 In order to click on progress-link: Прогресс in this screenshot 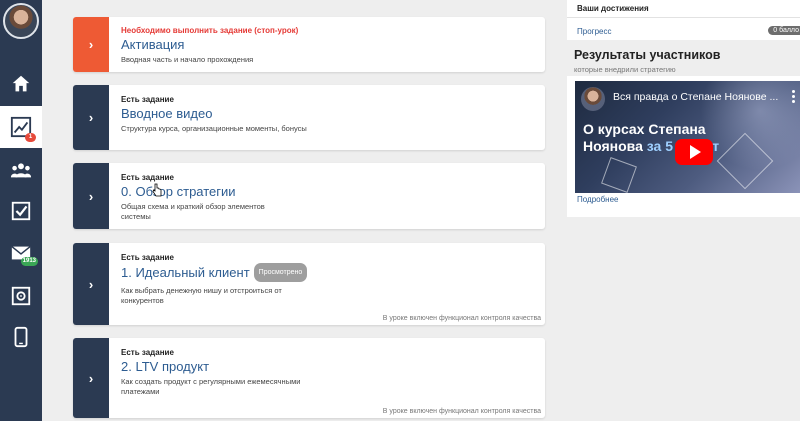, I will do `click(594, 31)`.